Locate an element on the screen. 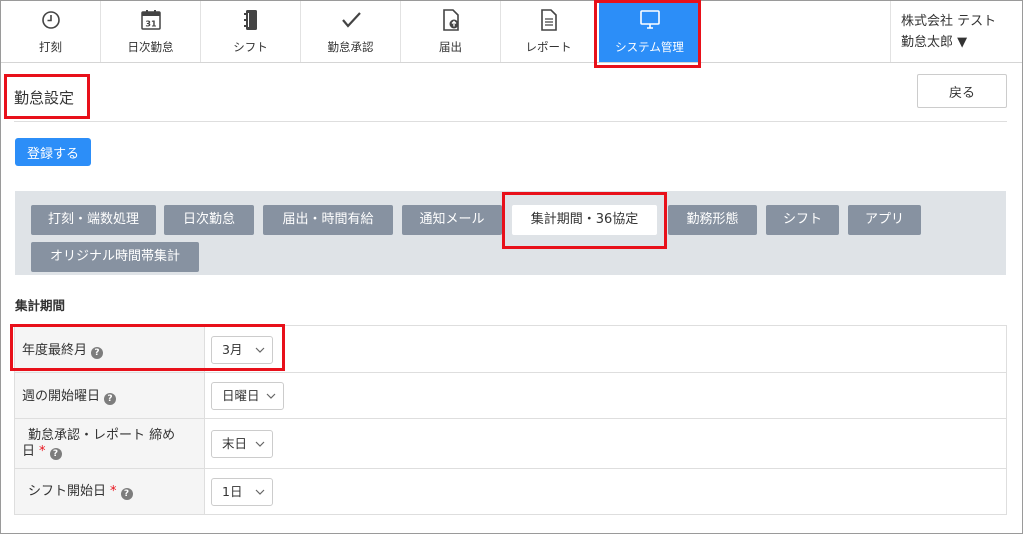 Image resolution: width=1024 pixels, height=535 pixels. monitor-icon is located at coordinates (649, 20).